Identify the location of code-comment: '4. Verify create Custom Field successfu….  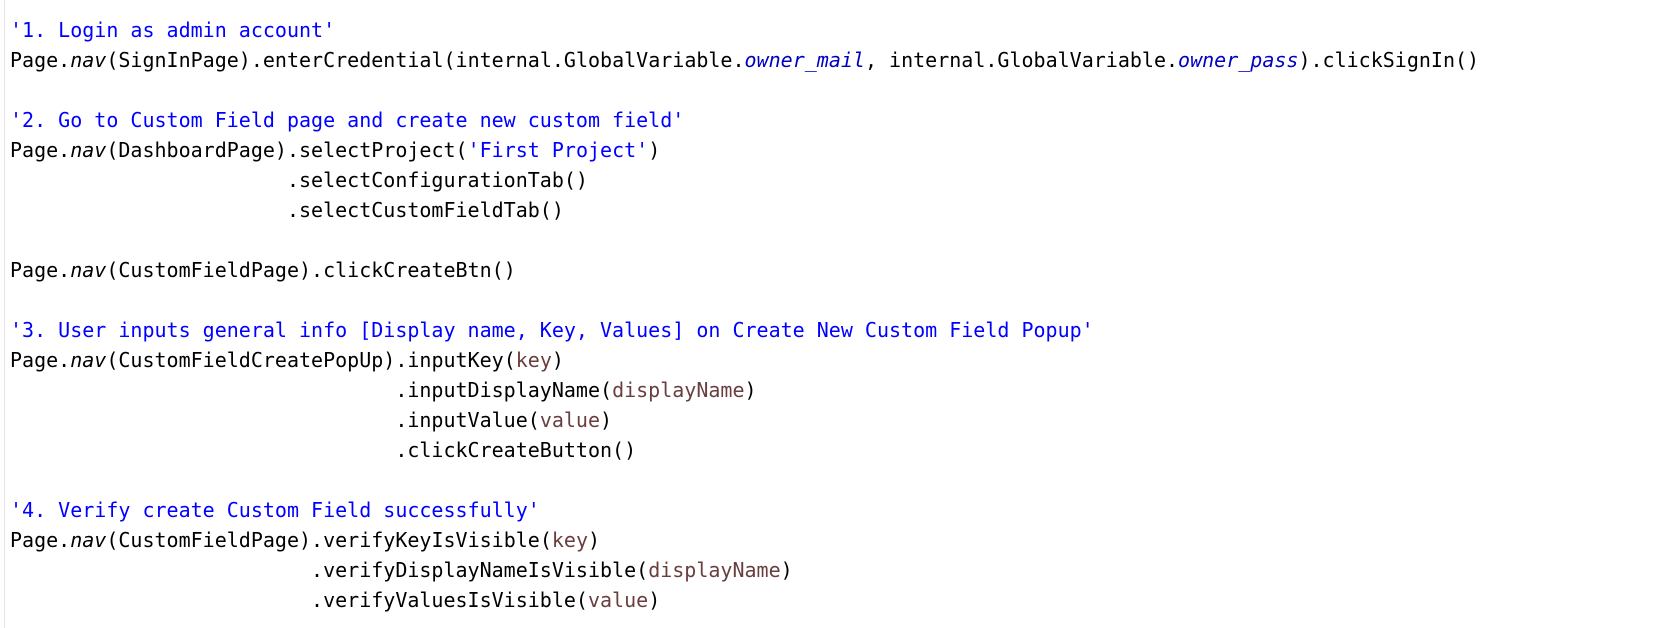
(275, 510).